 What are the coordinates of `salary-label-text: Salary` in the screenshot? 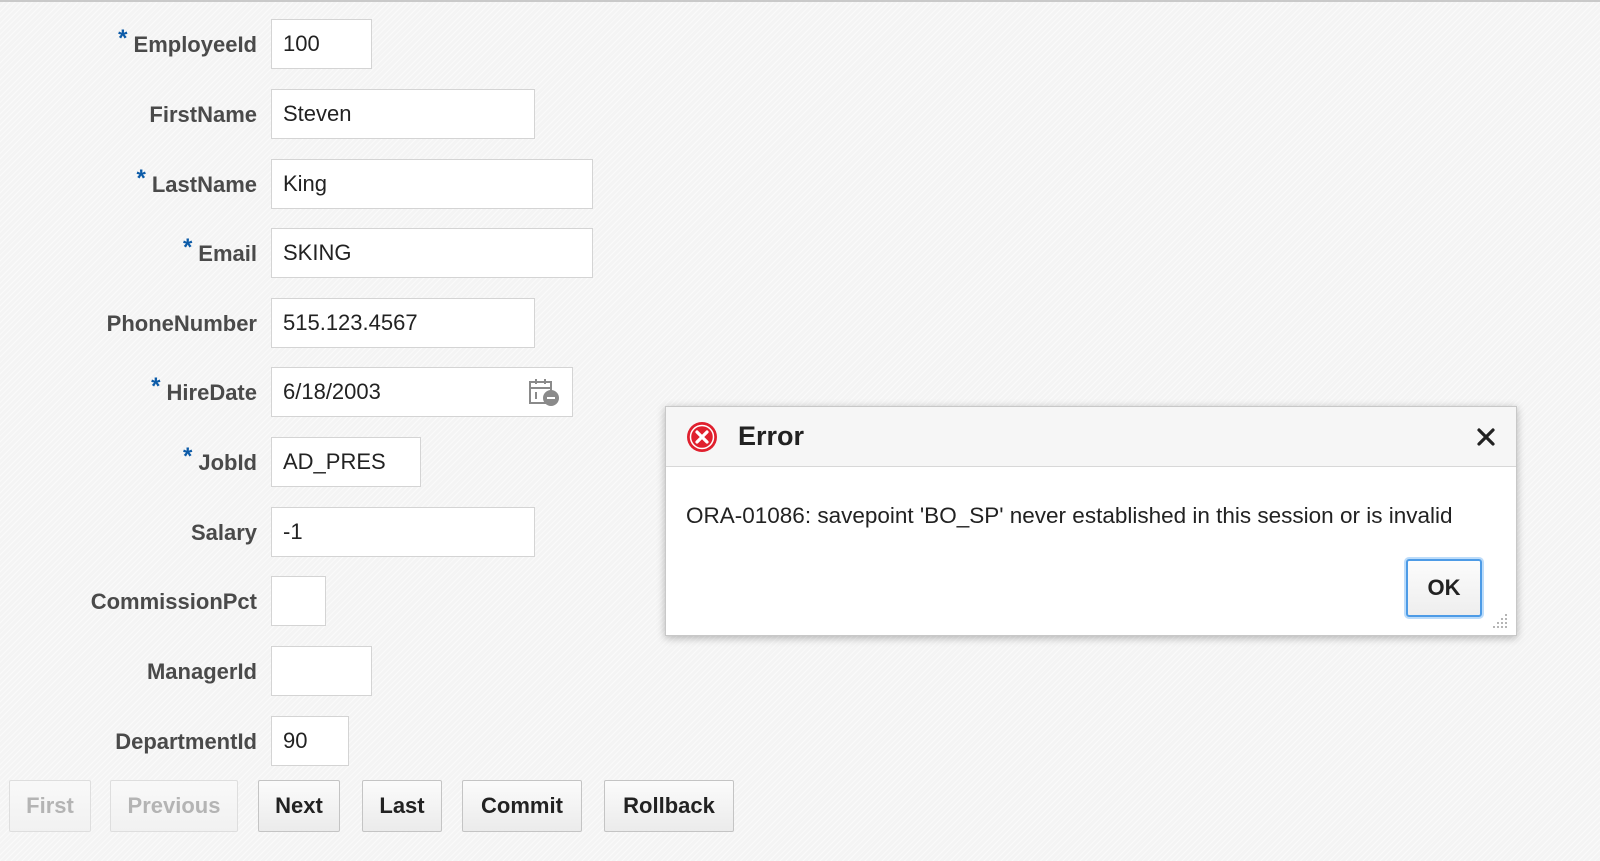 It's located at (223, 532).